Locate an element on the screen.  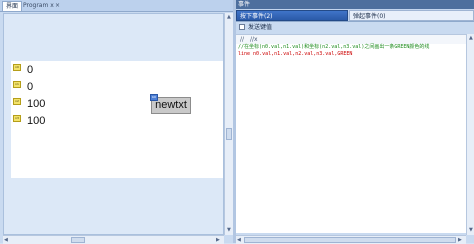
component-marker-icon: n0 is located at coordinates (17, 67).